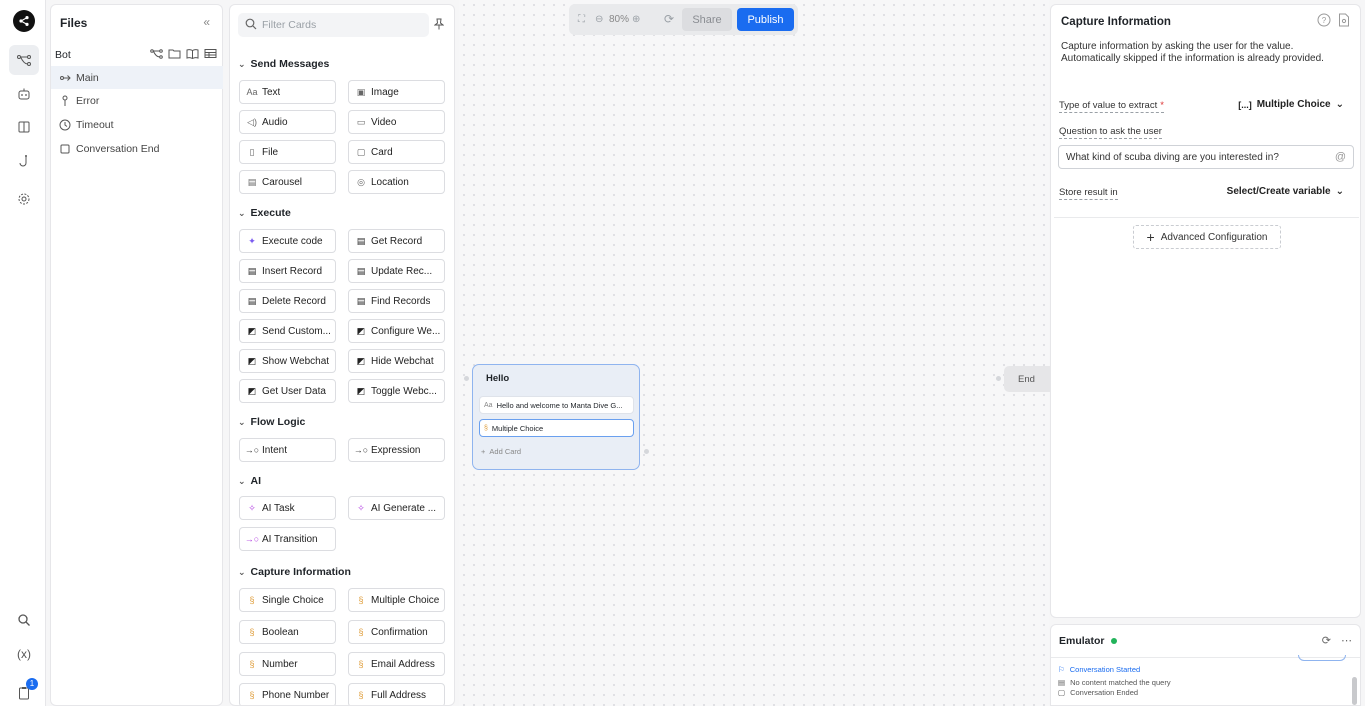 The width and height of the screenshot is (1365, 706). Describe the element at coordinates (361, 360) in the screenshot. I see `webchat-icon: ◩` at that location.